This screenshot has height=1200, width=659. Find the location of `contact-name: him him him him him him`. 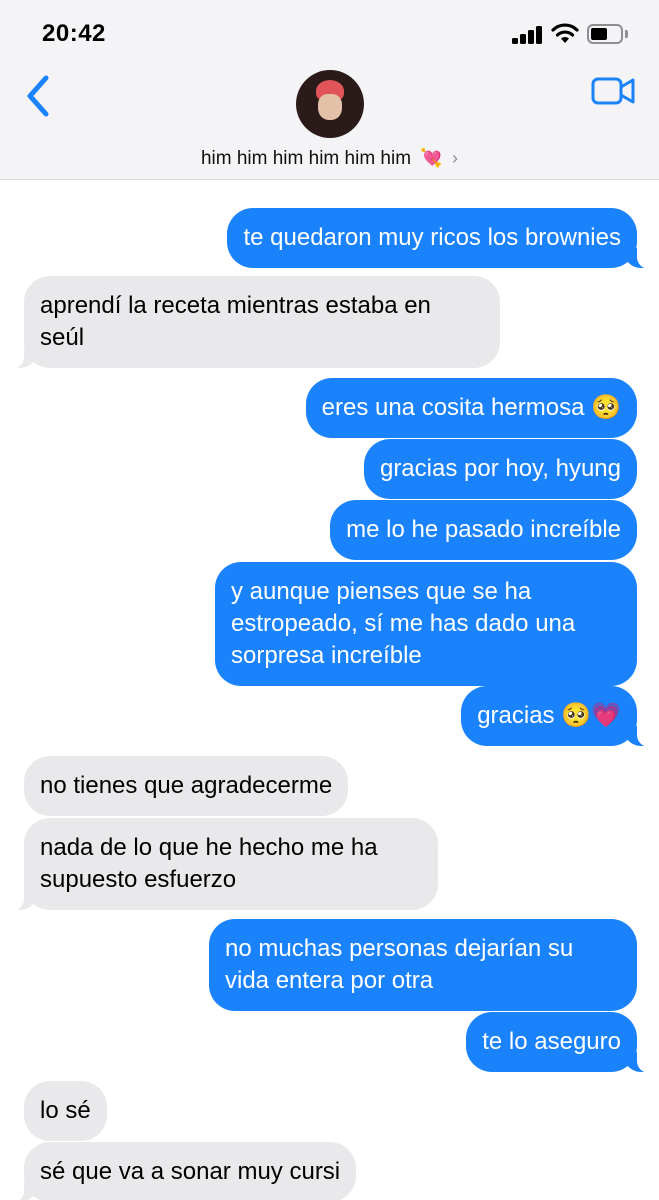

contact-name: him him him him him him is located at coordinates (306, 158).